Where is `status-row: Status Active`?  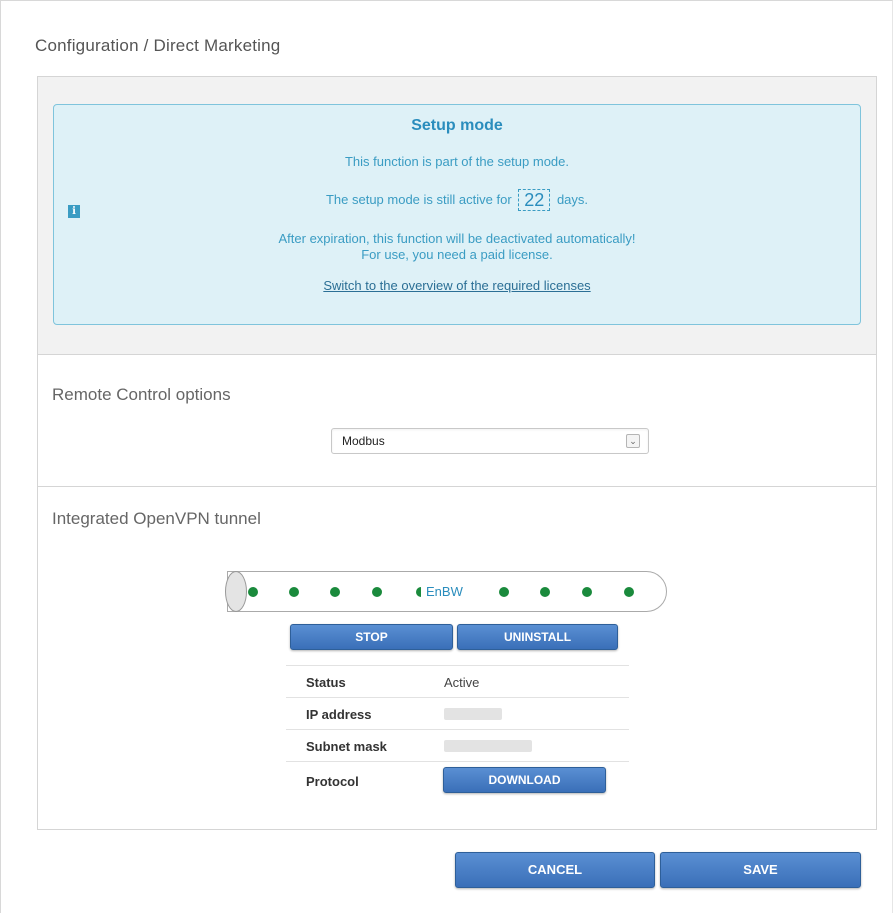
status-row: Status Active is located at coordinates (457, 681).